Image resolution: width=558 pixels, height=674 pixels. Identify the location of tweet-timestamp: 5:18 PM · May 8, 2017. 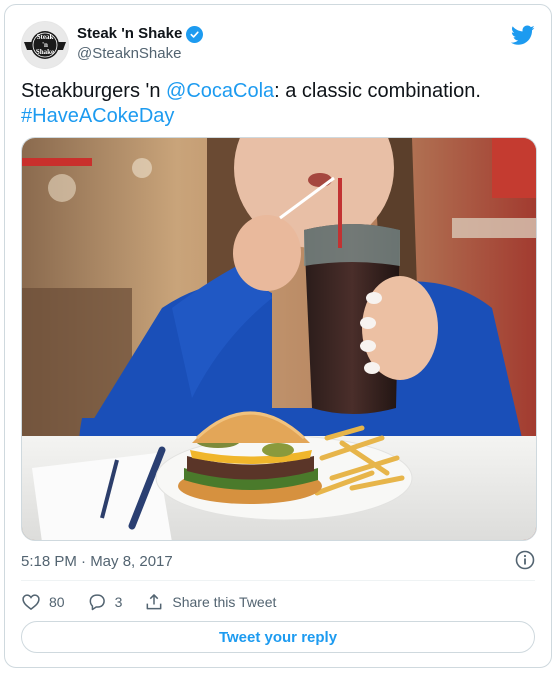
(97, 561).